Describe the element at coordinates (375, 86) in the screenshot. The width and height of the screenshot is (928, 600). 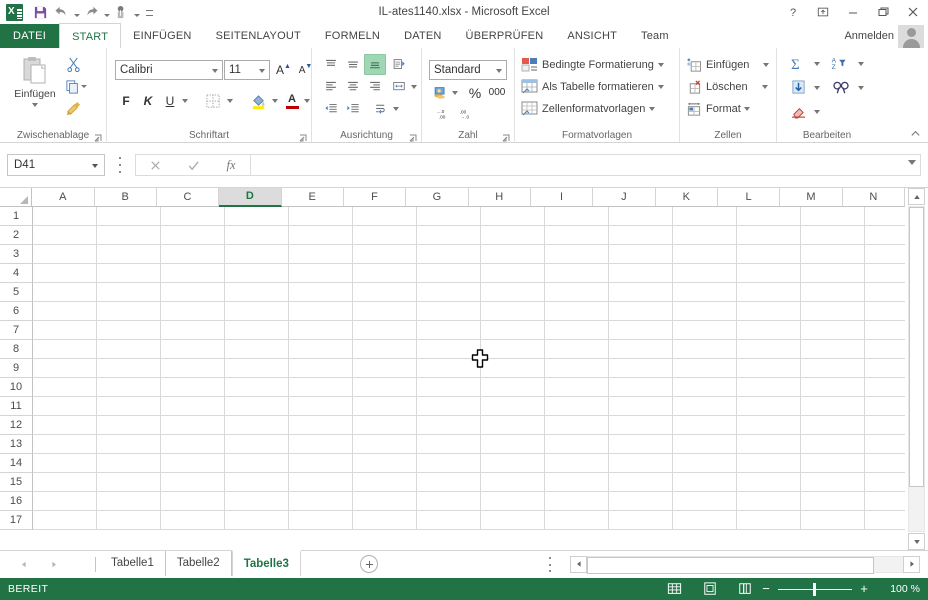
I see `align-right-button` at that location.